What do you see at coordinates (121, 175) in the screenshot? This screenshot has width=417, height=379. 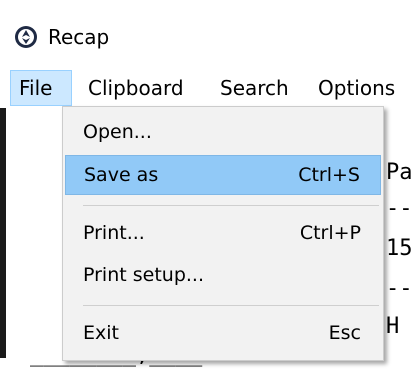 I see `menu-item-label: Save as` at bounding box center [121, 175].